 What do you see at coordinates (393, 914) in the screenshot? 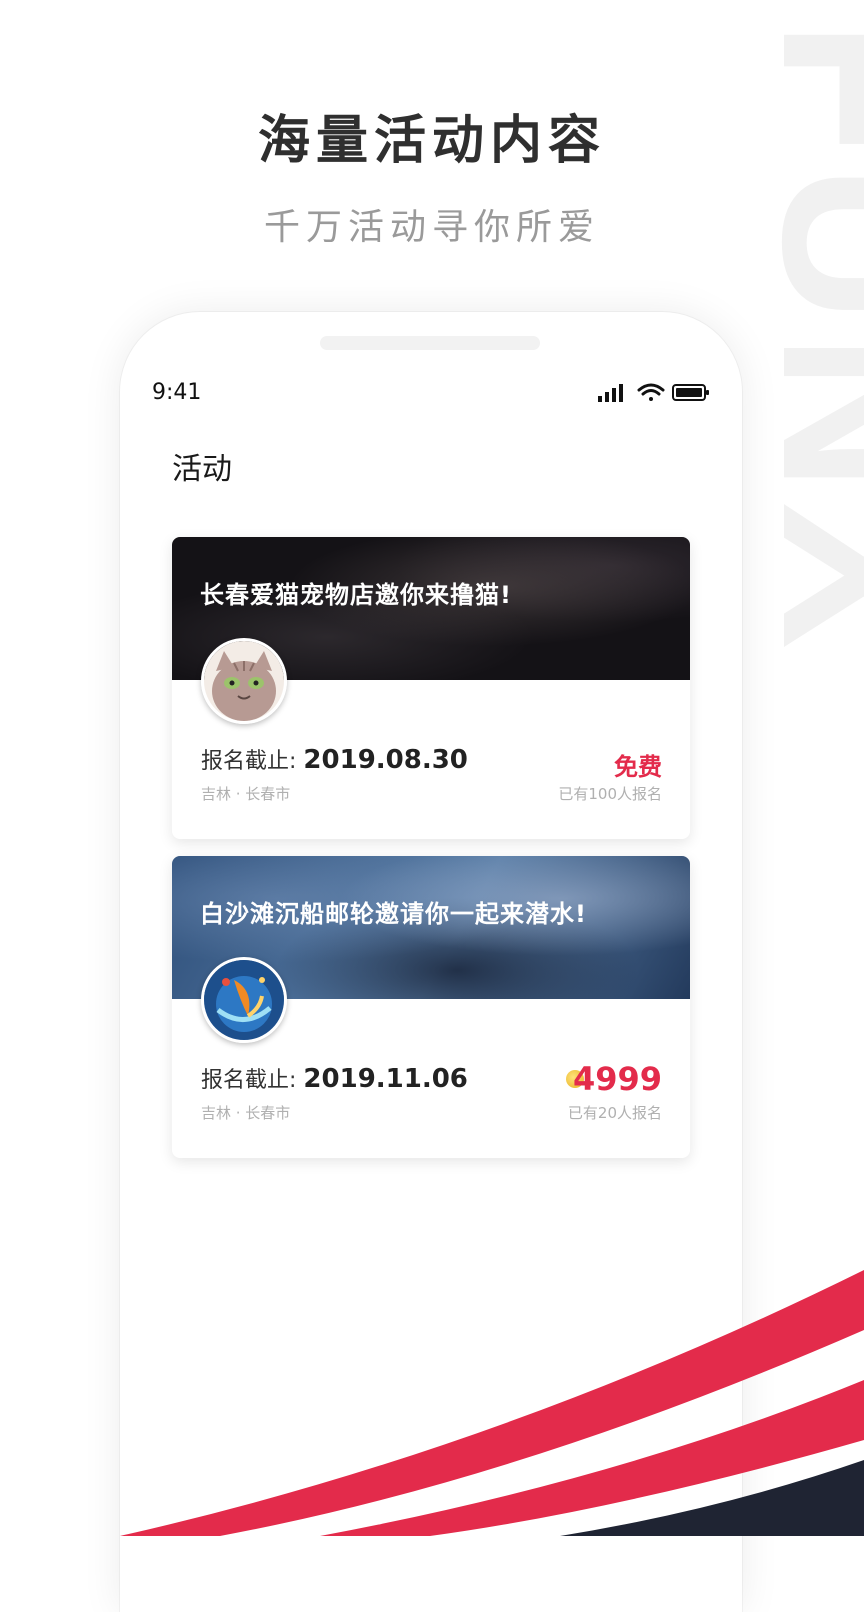
I see `event-title: 白沙滩沉船邮轮邀请你一起来潜水!` at bounding box center [393, 914].